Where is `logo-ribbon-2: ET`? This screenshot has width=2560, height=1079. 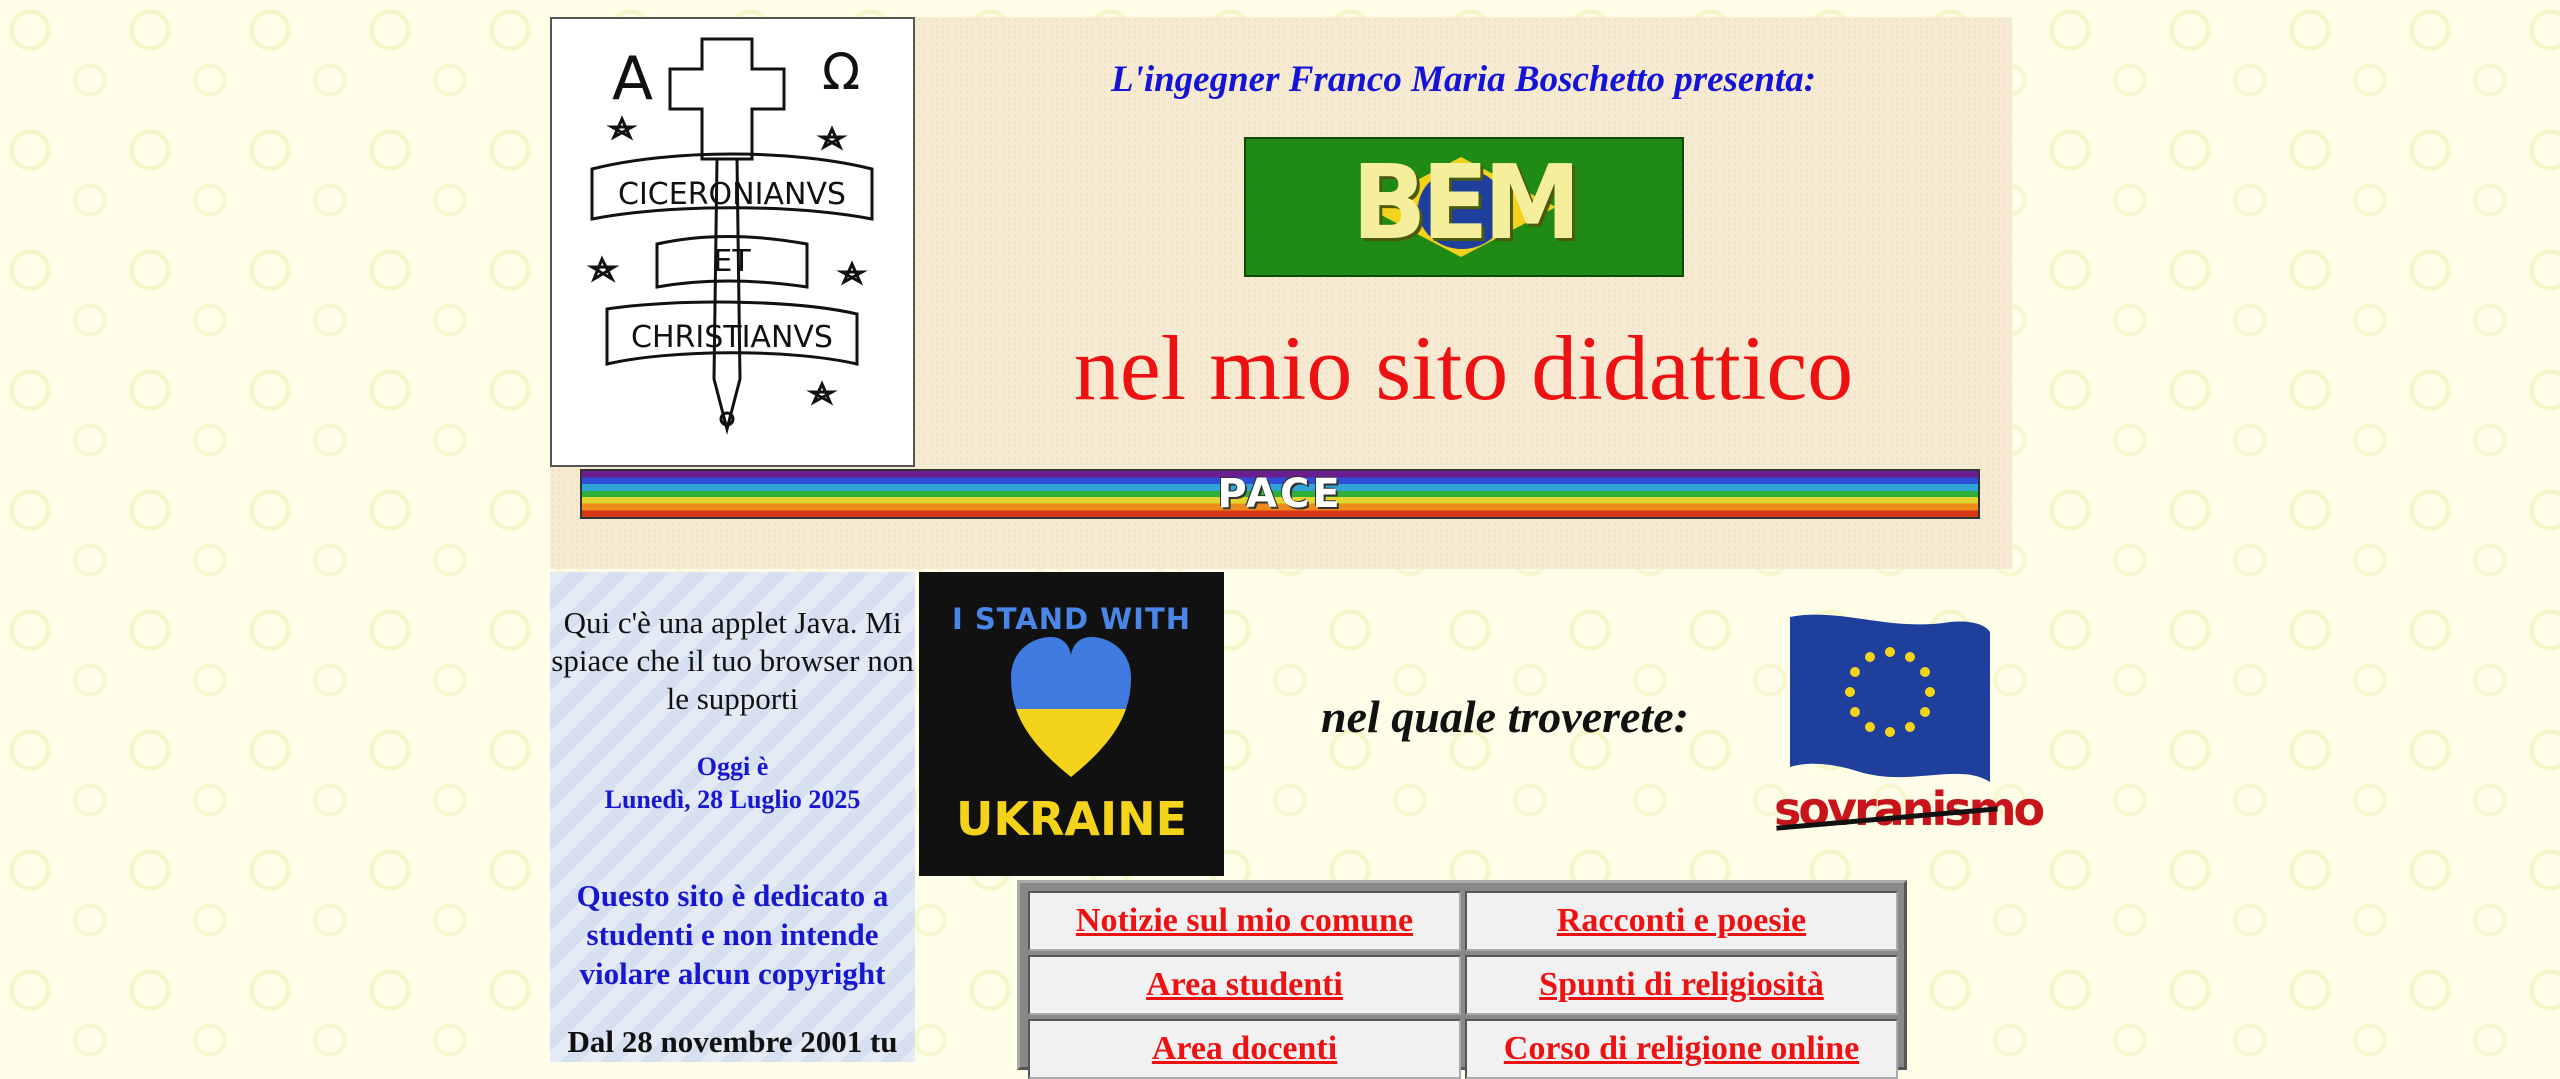
logo-ribbon-2: ET is located at coordinates (732, 261).